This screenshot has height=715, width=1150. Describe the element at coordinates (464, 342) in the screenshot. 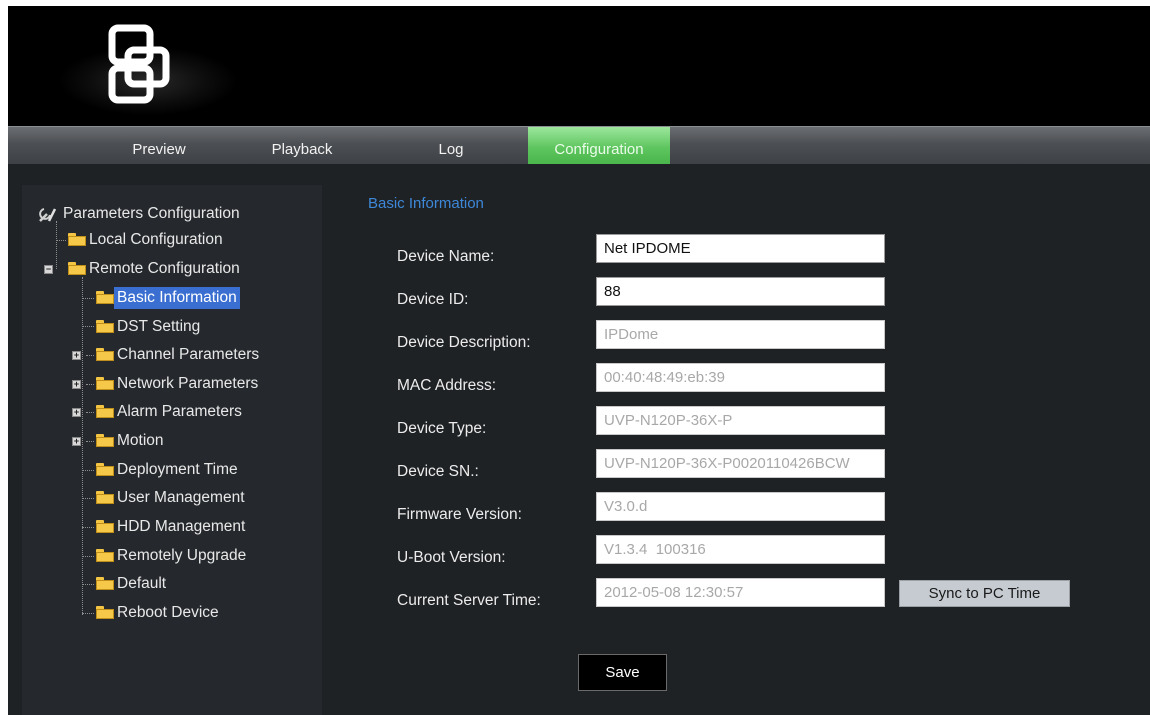

I see `field-label-device-description: Device Description:` at that location.